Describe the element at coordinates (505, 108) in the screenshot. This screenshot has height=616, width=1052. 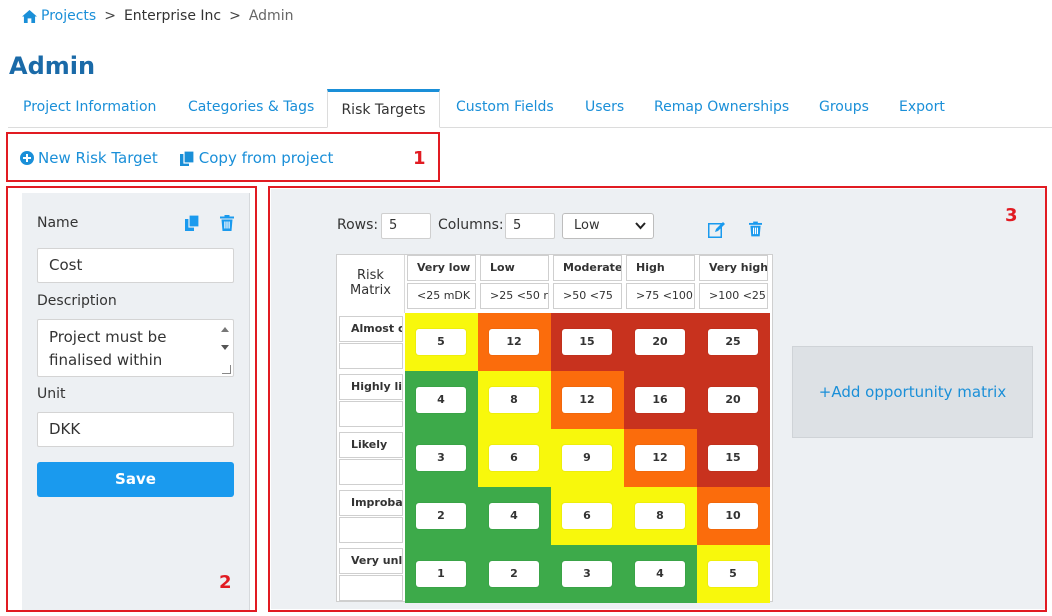
I see `tab-custom-fields: Custom Fields` at that location.